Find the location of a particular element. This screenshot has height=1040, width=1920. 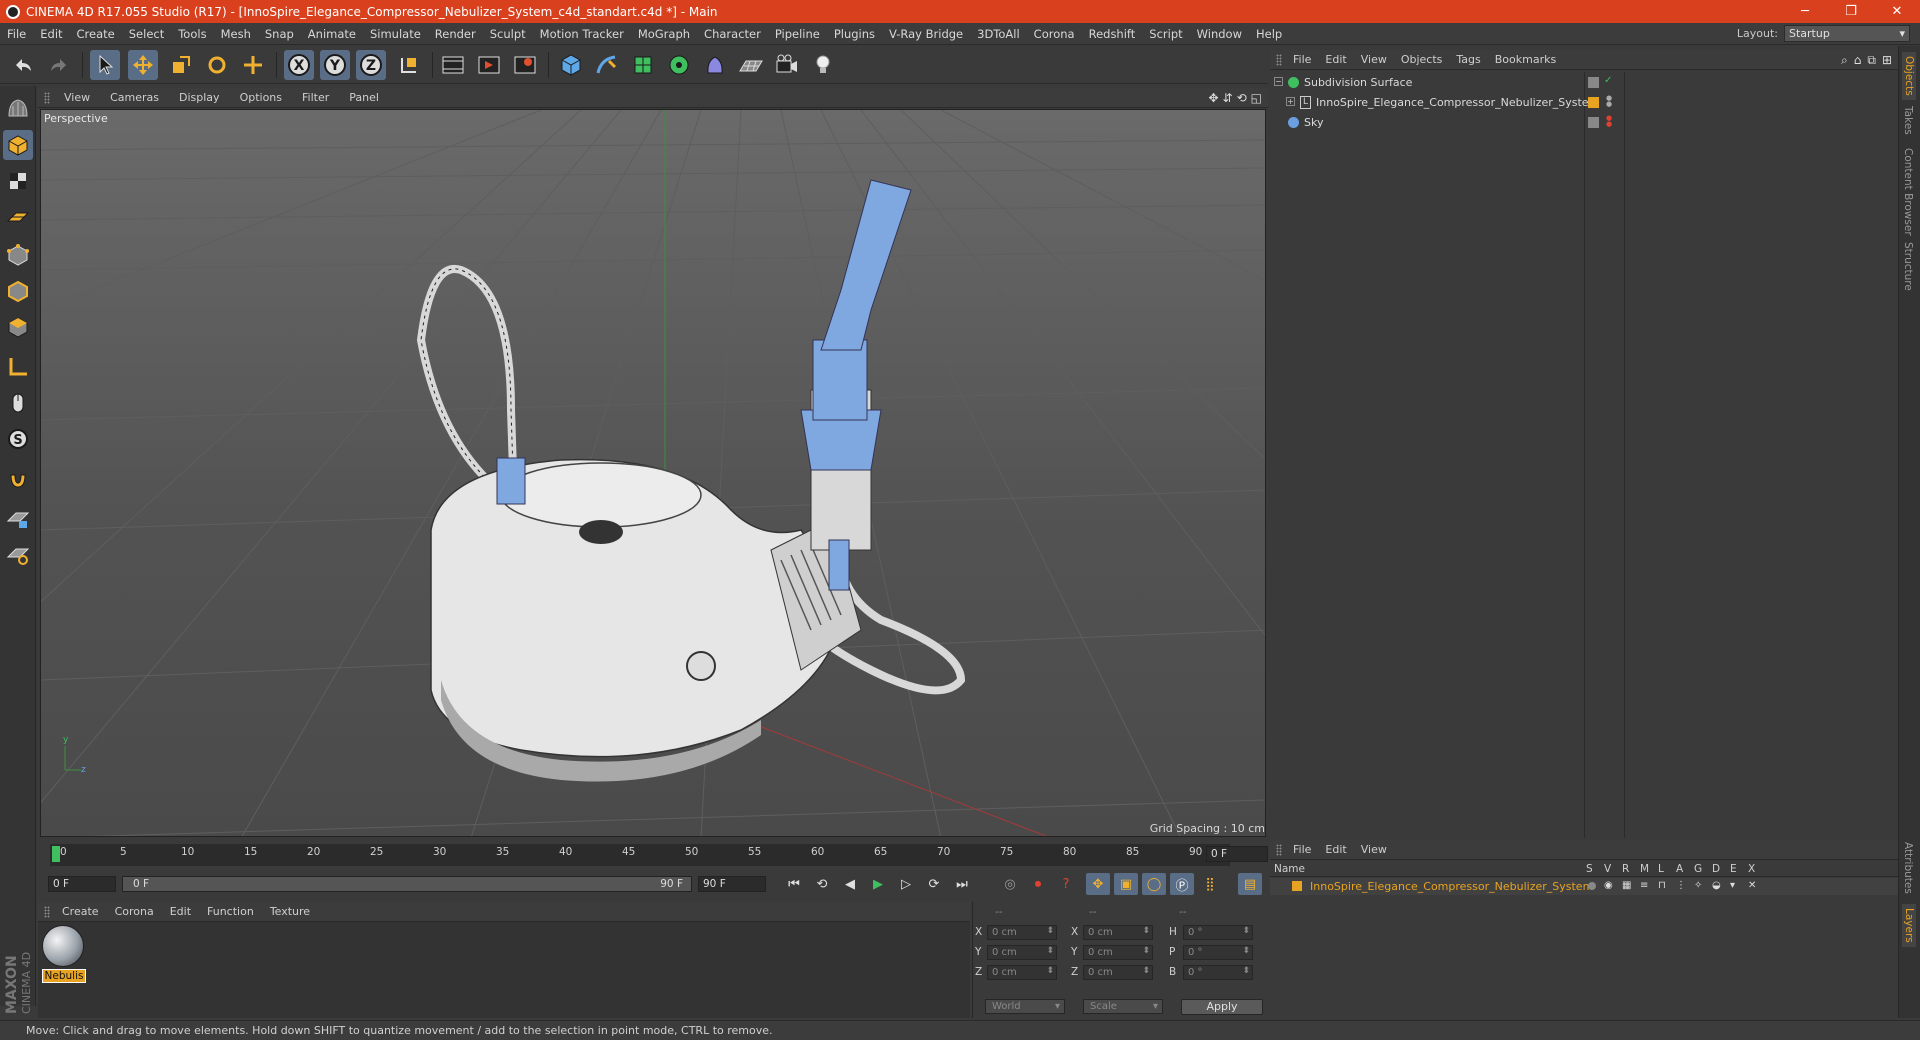

layer-color-swatch is located at coordinates (1297, 886).